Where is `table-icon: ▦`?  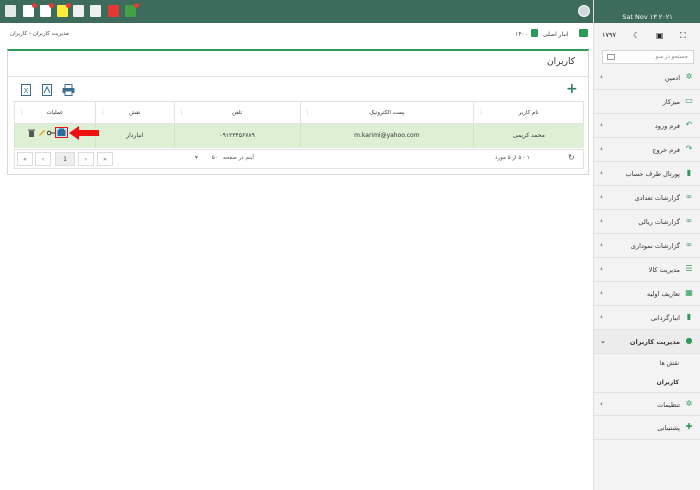 table-icon: ▦ is located at coordinates (689, 292).